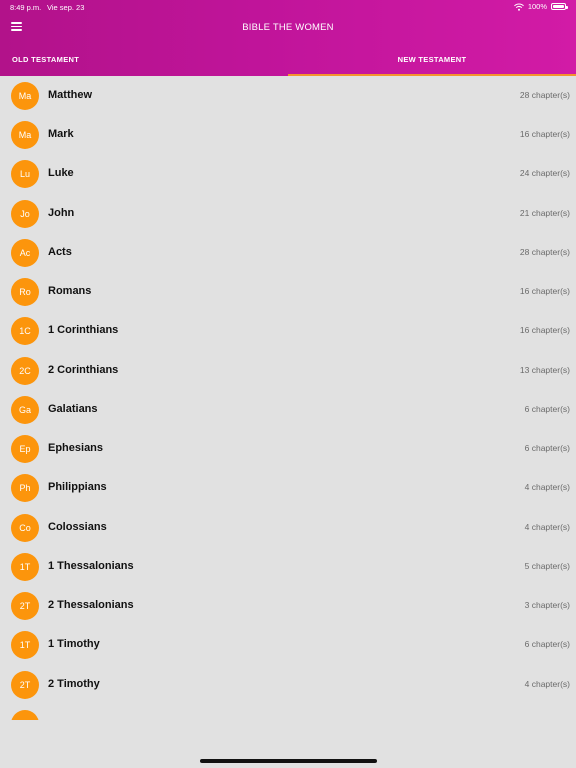 The width and height of the screenshot is (576, 768). I want to click on list-item: Ga Galatians 6 chapter(s), so click(288, 409).